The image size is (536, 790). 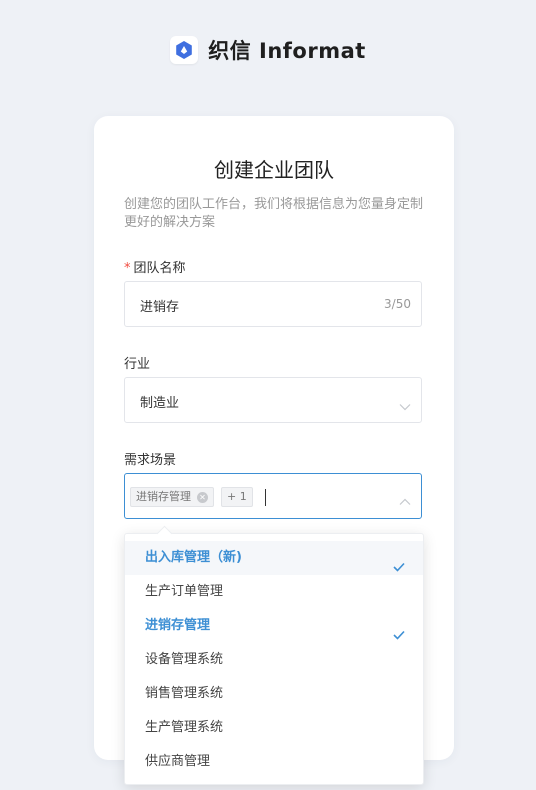 What do you see at coordinates (160, 403) in the screenshot?
I see `industry-value: 制造业` at bounding box center [160, 403].